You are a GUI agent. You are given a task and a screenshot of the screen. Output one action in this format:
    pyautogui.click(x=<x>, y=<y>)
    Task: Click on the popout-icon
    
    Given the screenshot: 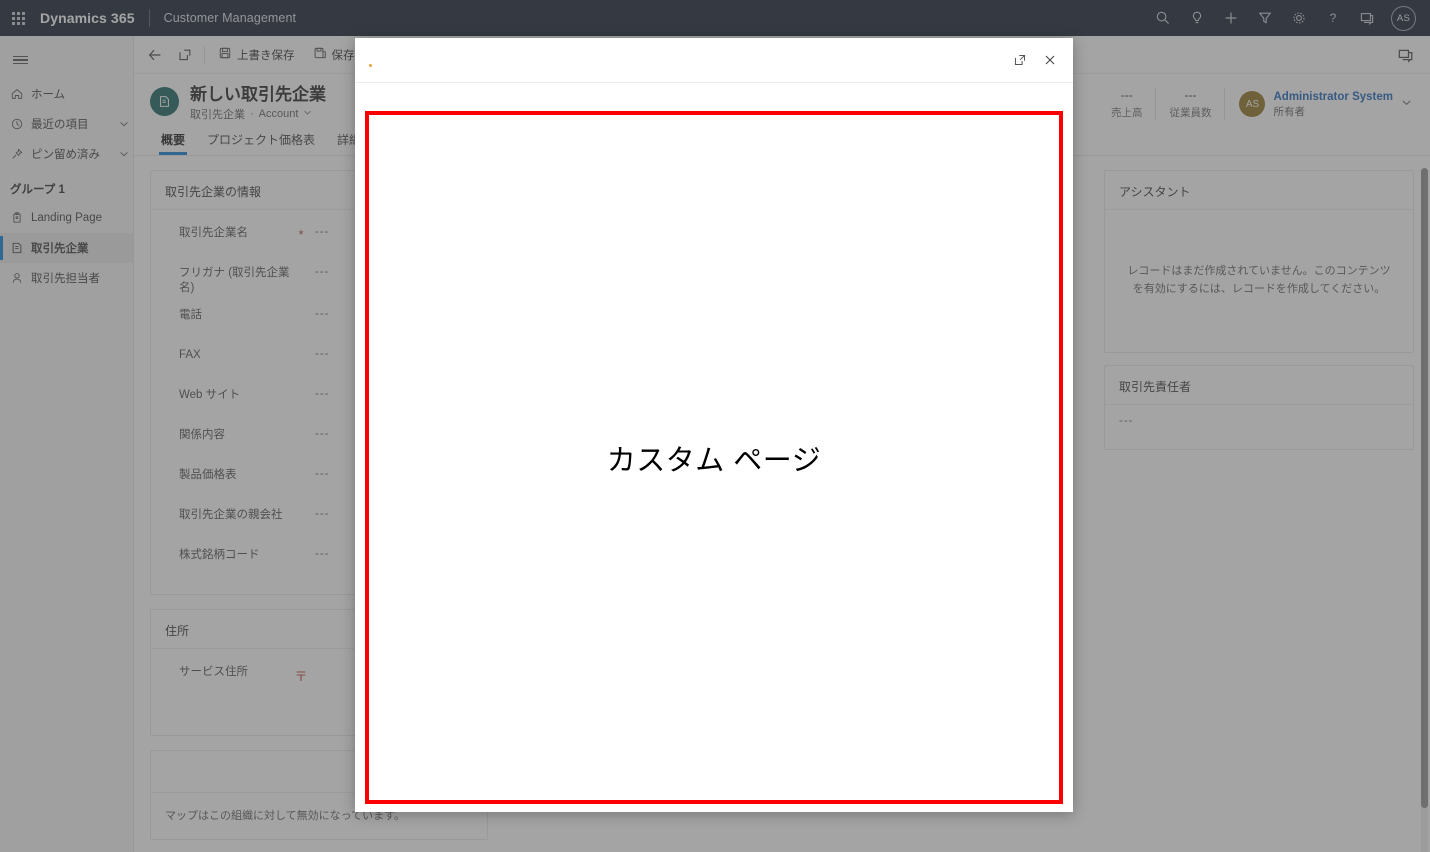 What is the action you would take?
    pyautogui.click(x=1020, y=60)
    